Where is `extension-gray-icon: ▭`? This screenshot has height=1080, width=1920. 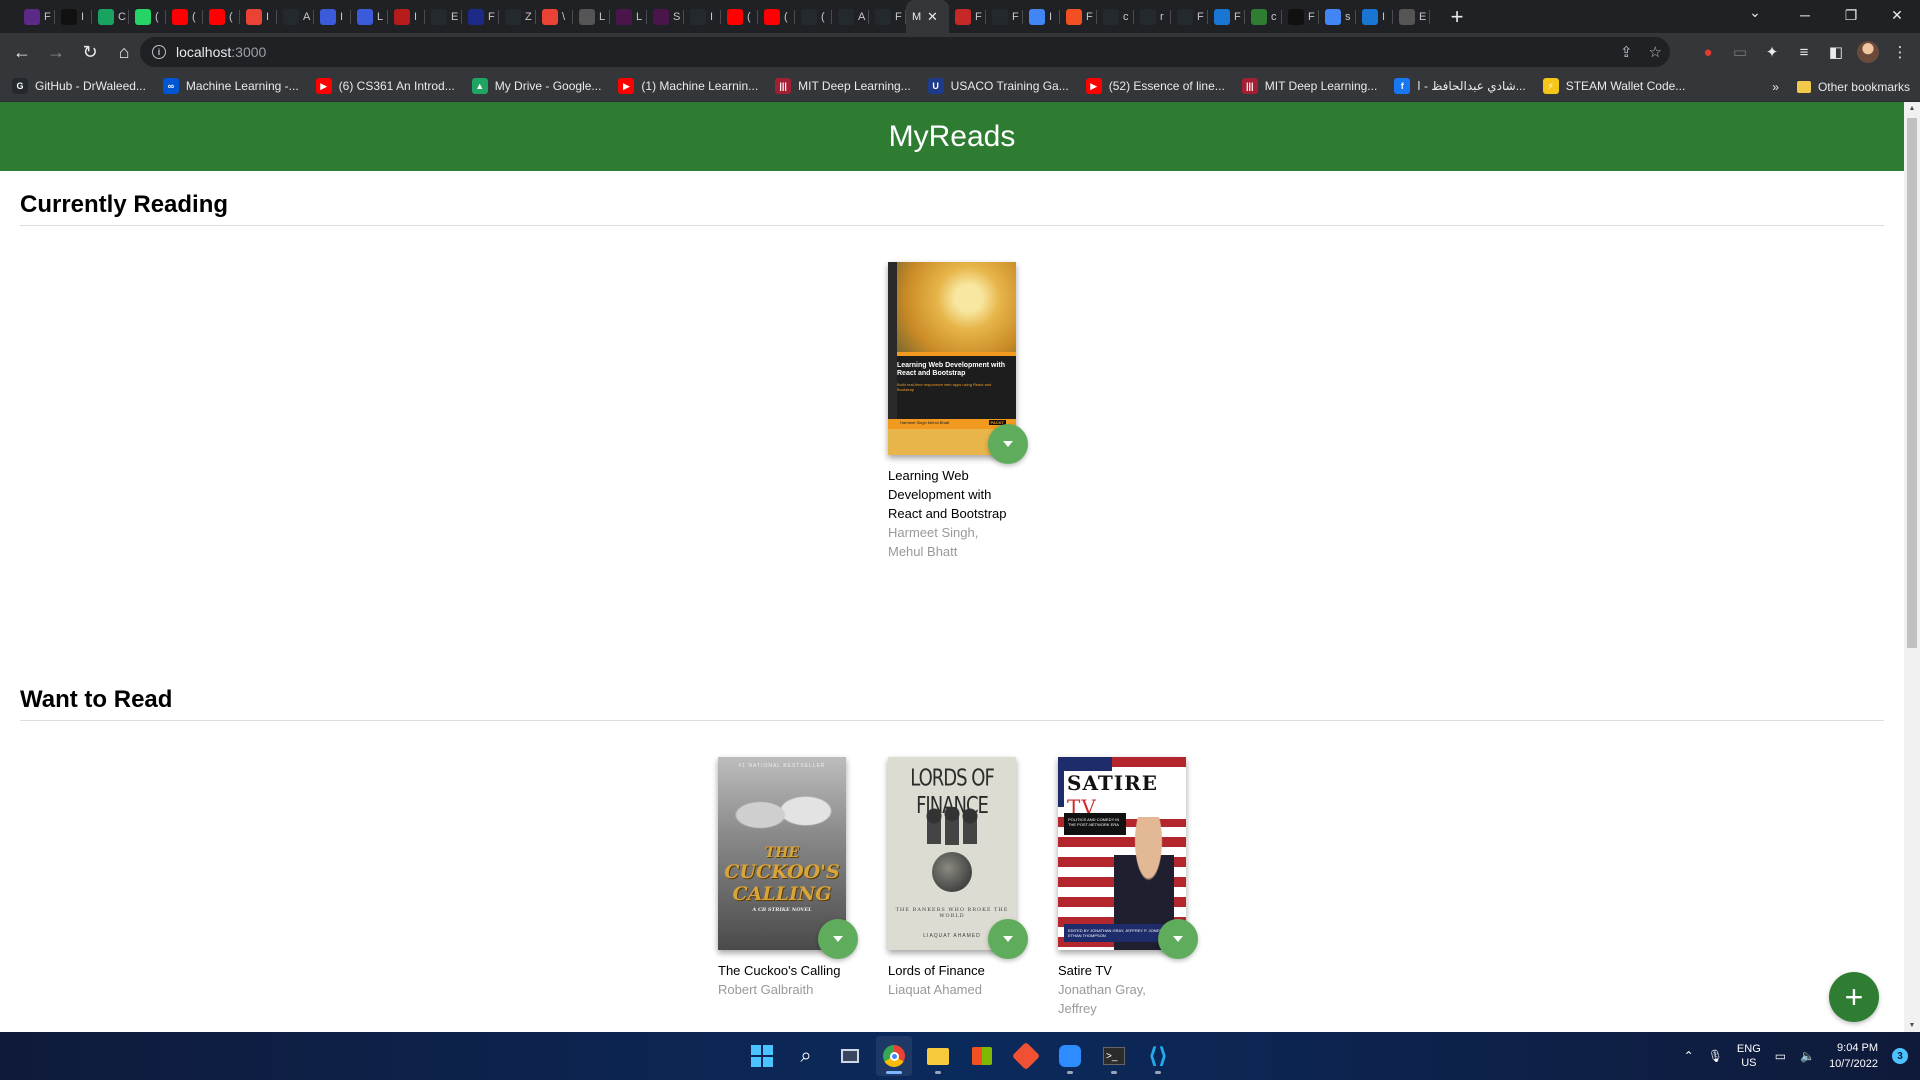
extension-gray-icon: ▭ is located at coordinates (1740, 52).